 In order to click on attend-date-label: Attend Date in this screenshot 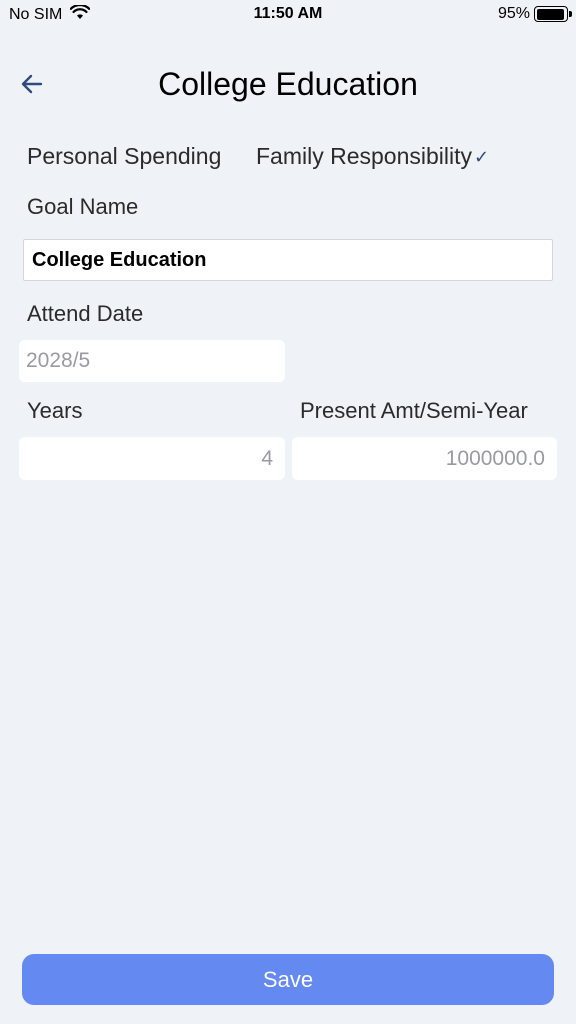, I will do `click(85, 313)`.